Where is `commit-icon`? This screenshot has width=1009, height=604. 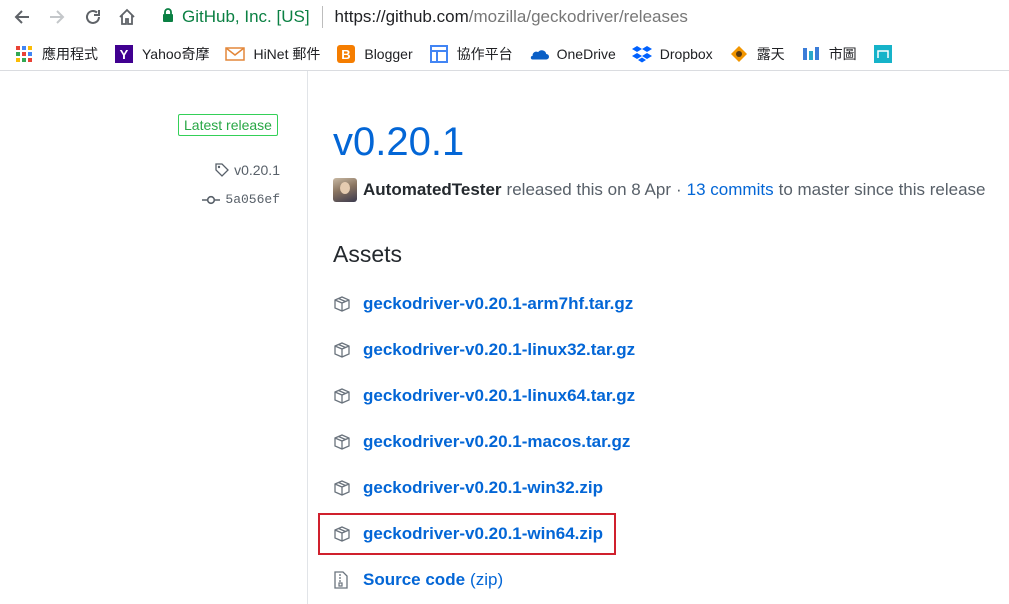 commit-icon is located at coordinates (211, 199).